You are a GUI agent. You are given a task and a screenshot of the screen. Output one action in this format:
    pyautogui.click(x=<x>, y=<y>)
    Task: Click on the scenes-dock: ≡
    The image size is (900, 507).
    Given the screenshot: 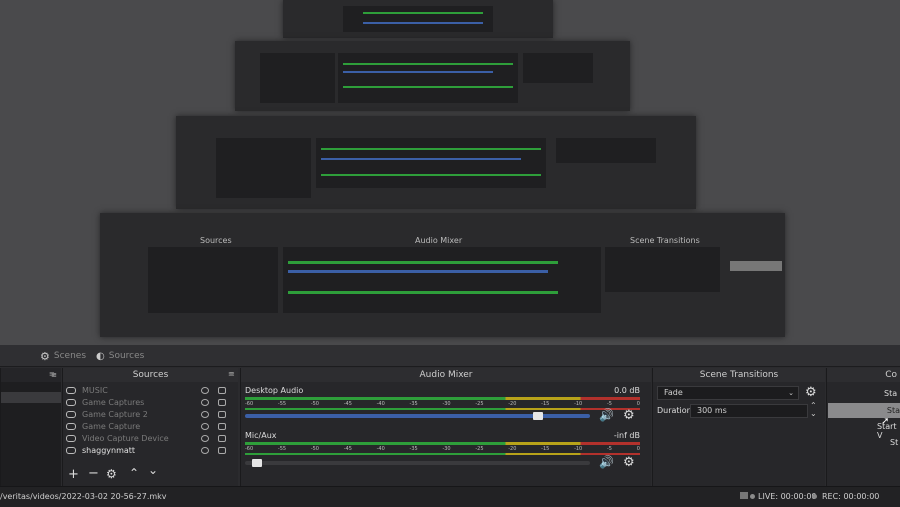 What is the action you would take?
    pyautogui.click(x=30, y=427)
    